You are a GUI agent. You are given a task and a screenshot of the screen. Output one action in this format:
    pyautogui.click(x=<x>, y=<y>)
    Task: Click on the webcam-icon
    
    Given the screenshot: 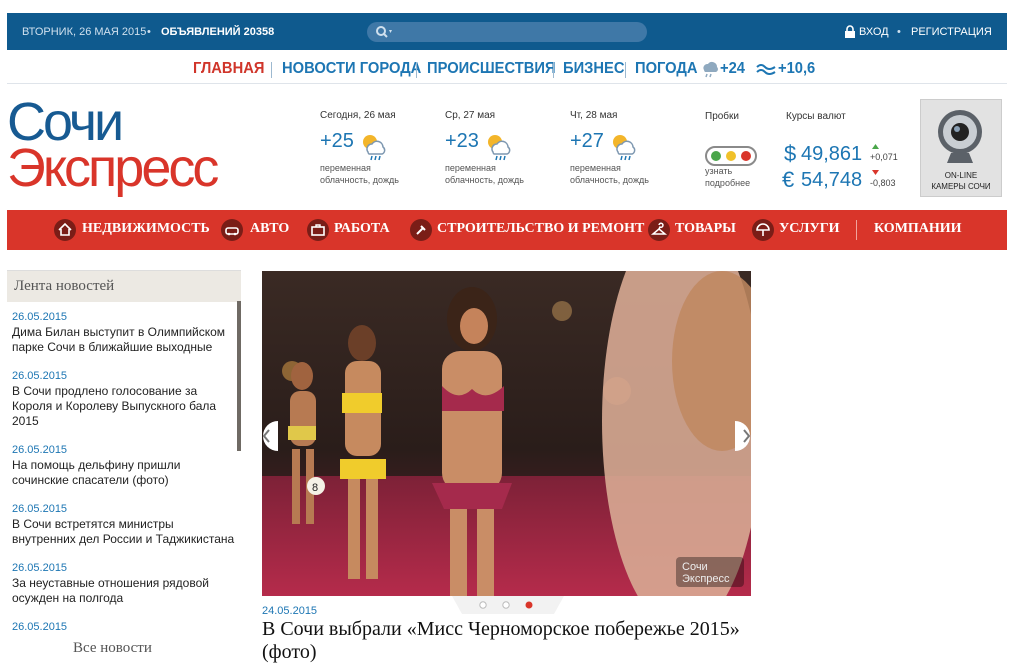 What is the action you would take?
    pyautogui.click(x=960, y=136)
    